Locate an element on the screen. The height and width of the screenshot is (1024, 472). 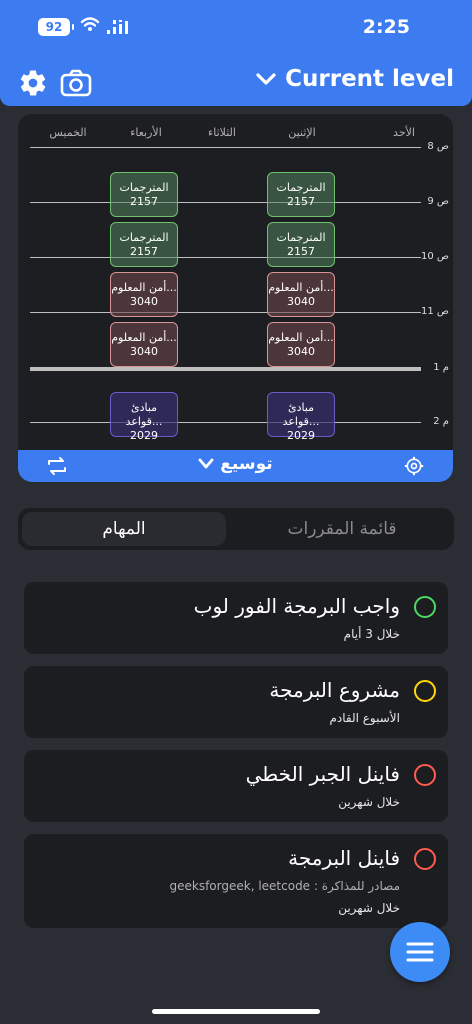
task-due: خلال 3 أيام is located at coordinates (371, 634).